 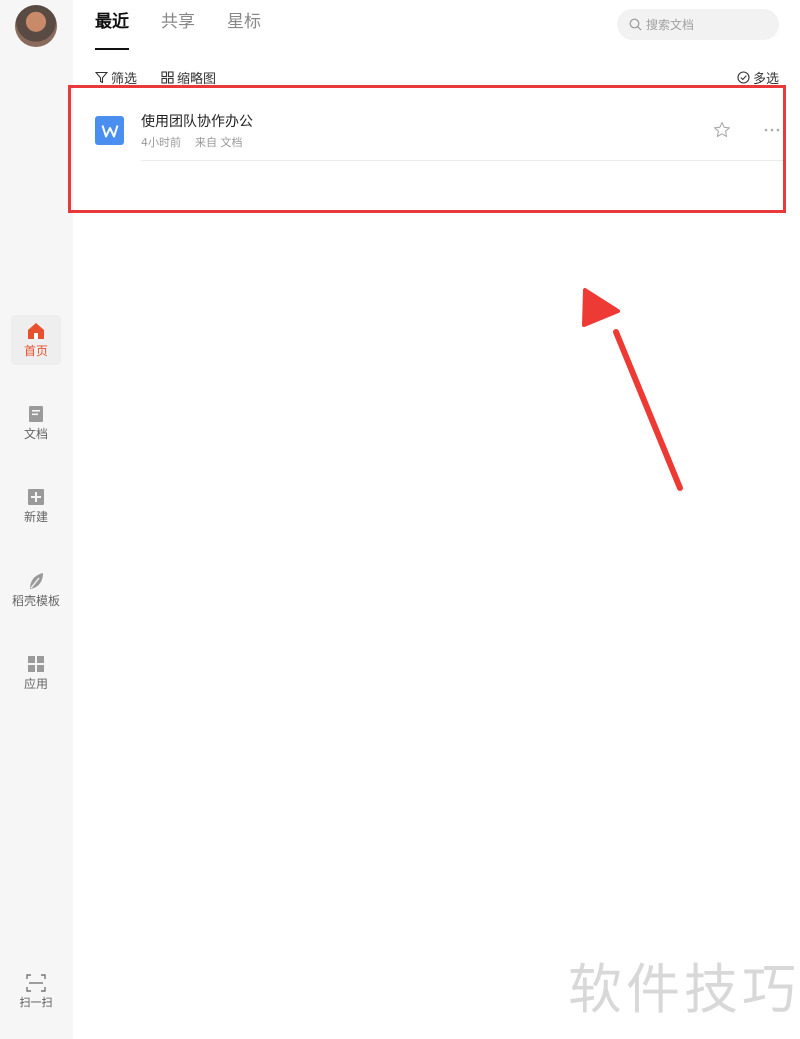 I want to click on sidebar-item-documents: 文档, so click(x=36, y=423).